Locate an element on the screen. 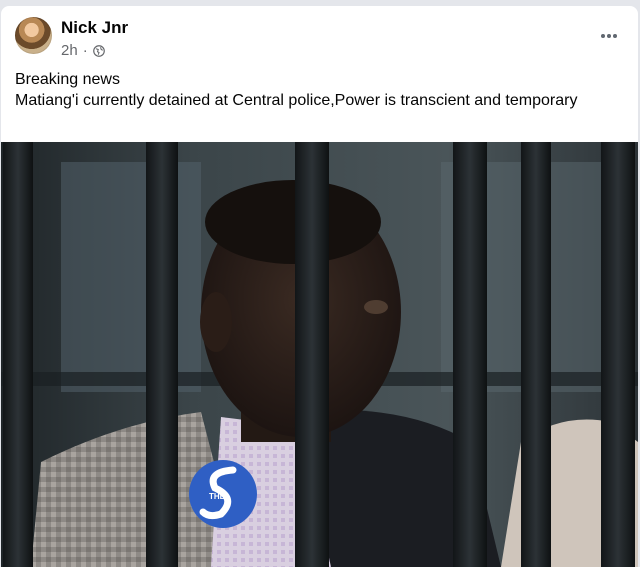 This screenshot has width=640, height=567. post-meta: 2h · is located at coordinates (83, 50).